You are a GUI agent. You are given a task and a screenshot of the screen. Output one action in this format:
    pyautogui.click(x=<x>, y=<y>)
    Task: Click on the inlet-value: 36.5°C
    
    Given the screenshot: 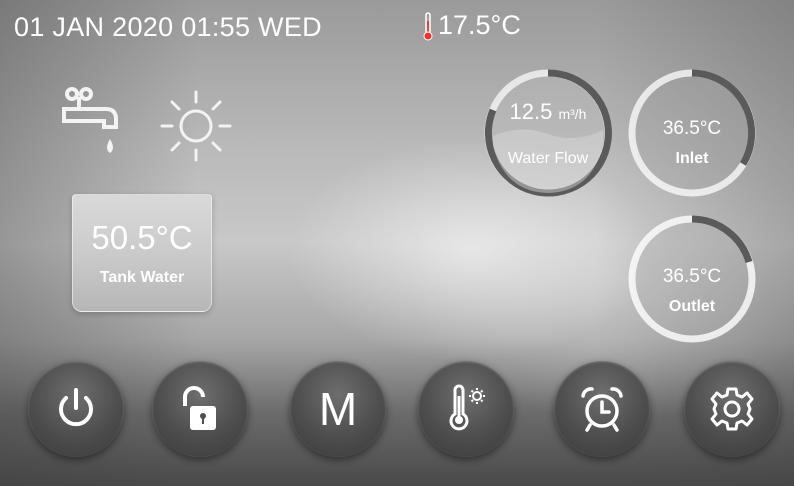 What is the action you would take?
    pyautogui.click(x=692, y=128)
    